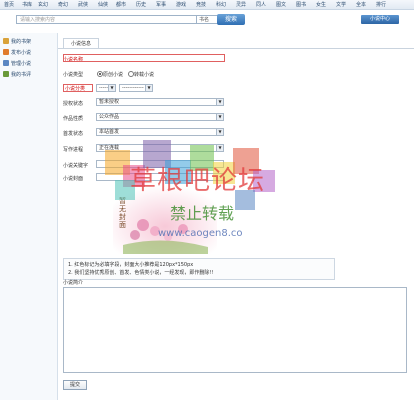 The image size is (414, 400). I want to click on auth-select-arrow-icon: ▼, so click(219, 102).